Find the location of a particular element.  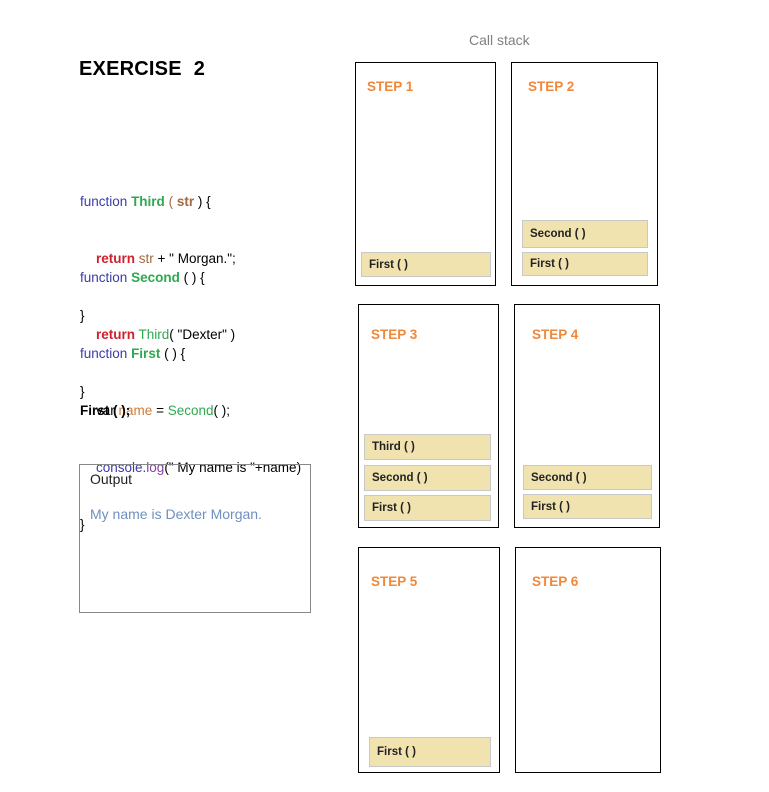

function-name-third: Third is located at coordinates (148, 201).